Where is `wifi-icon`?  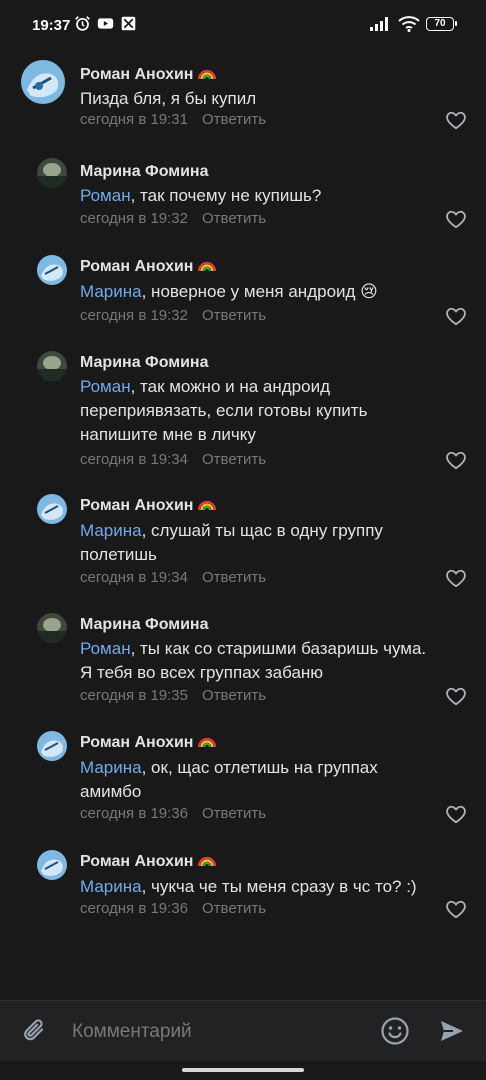 wifi-icon is located at coordinates (409, 24).